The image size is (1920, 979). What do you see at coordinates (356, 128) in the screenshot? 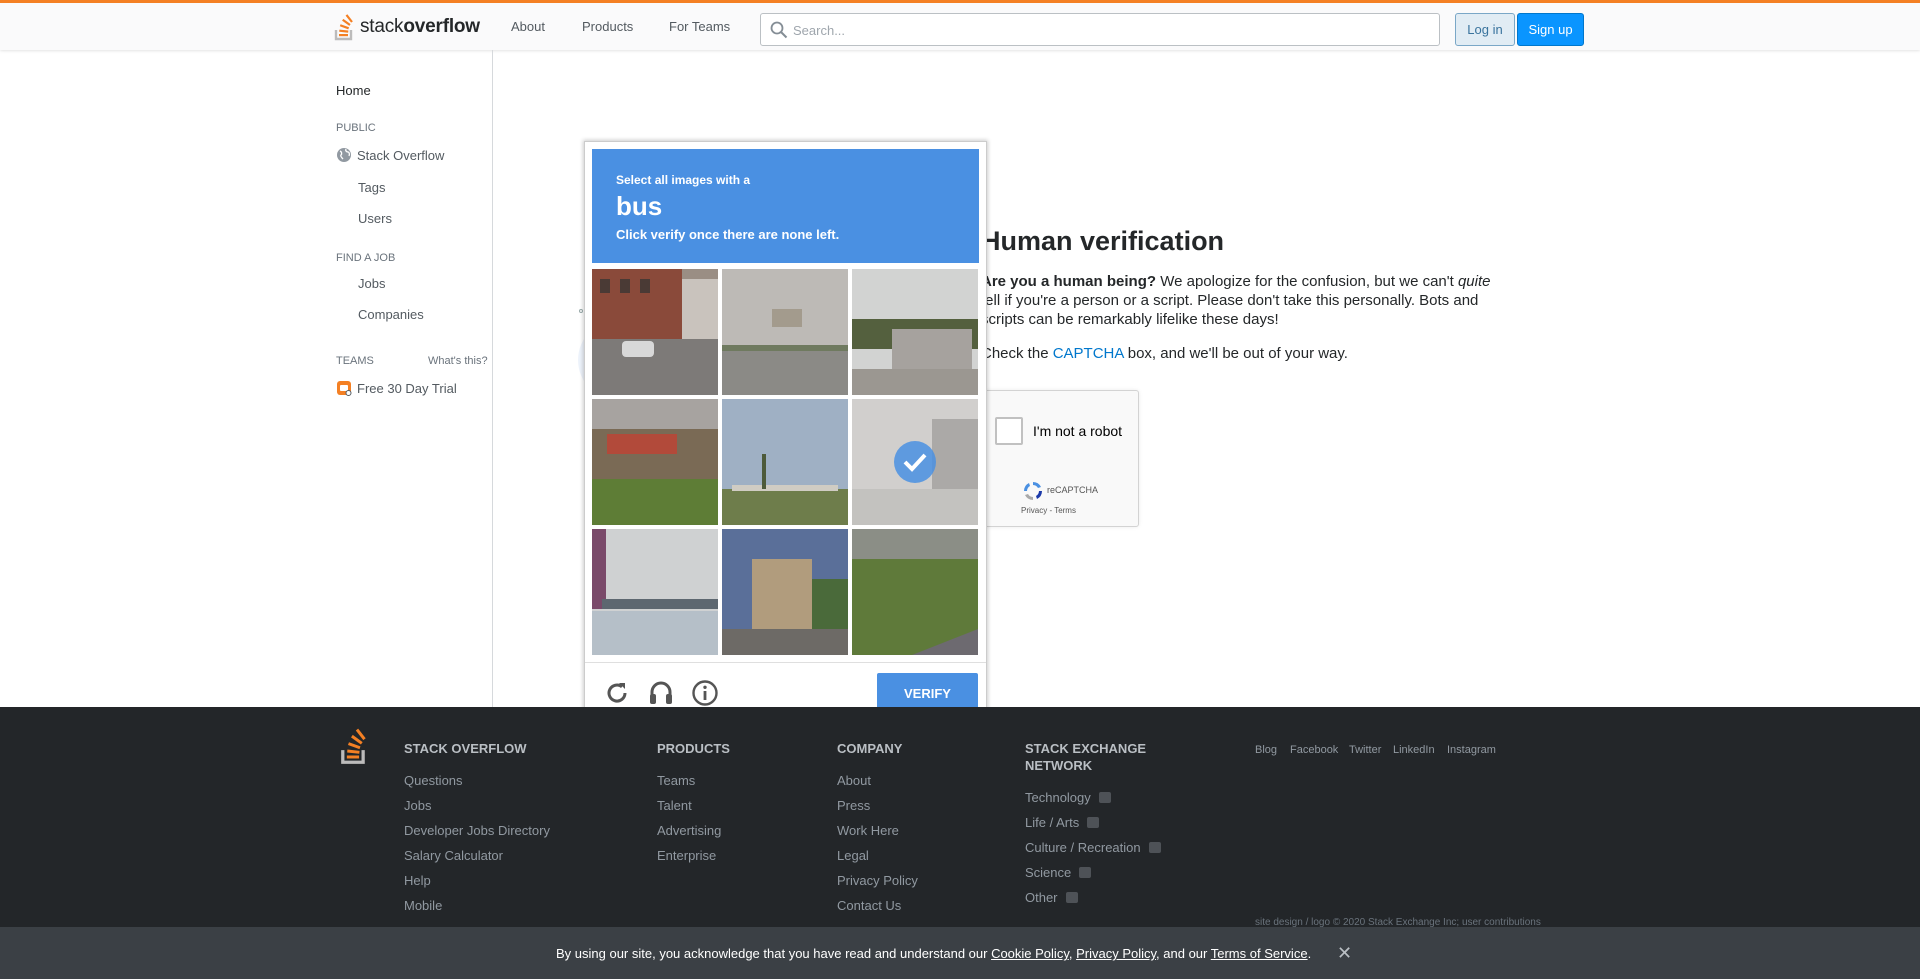
I see `sidebar-heading-public: PUBLIC` at bounding box center [356, 128].